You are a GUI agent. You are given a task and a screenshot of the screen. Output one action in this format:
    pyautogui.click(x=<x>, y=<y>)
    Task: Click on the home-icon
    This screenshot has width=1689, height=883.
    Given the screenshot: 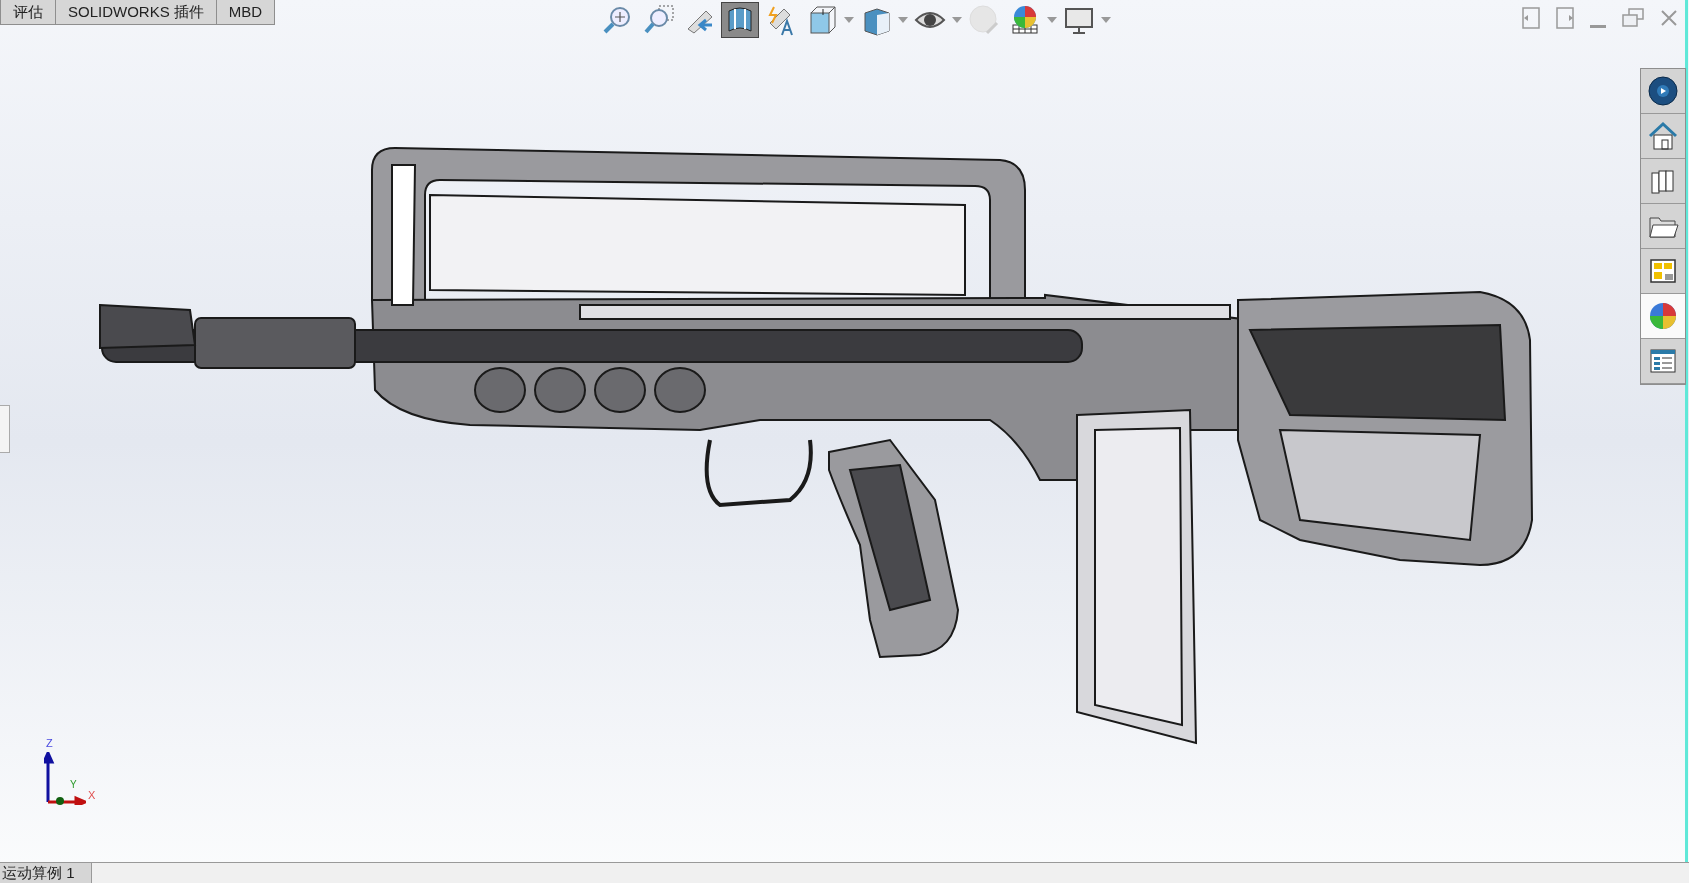 What is the action you would take?
    pyautogui.click(x=1663, y=136)
    